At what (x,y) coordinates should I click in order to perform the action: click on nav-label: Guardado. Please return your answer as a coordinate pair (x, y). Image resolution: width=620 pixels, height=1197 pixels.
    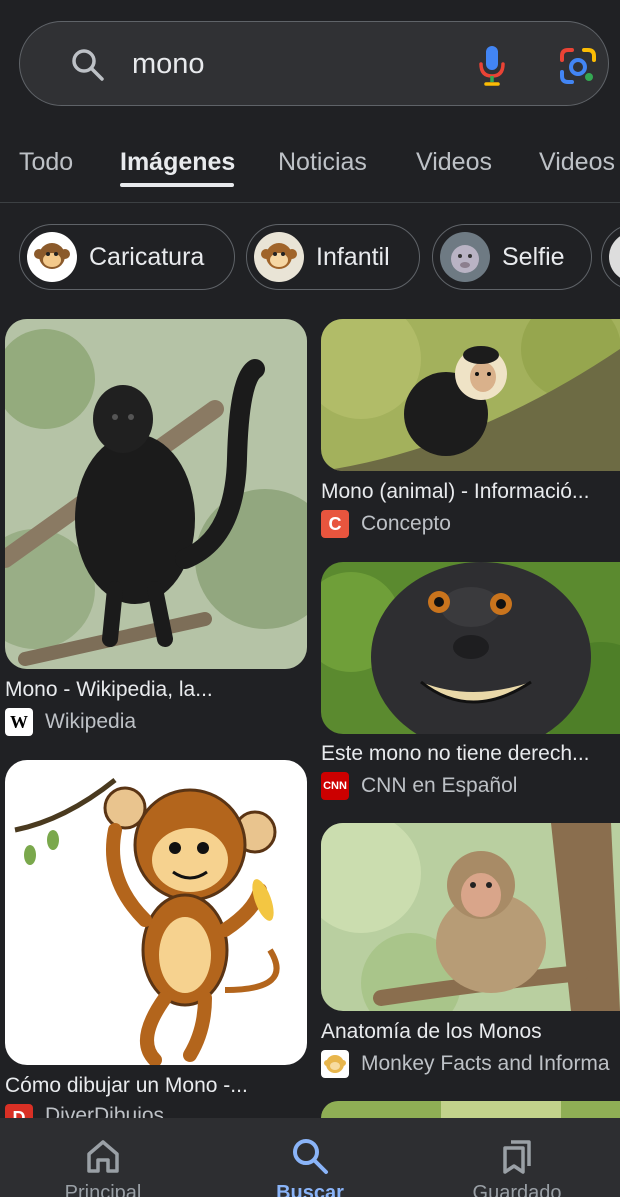
    Looking at the image, I should click on (517, 1189).